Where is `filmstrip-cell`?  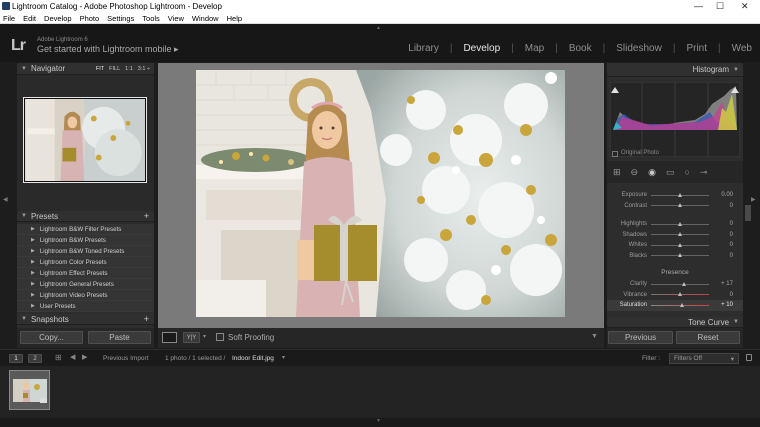
filmstrip-cell is located at coordinates (29, 390).